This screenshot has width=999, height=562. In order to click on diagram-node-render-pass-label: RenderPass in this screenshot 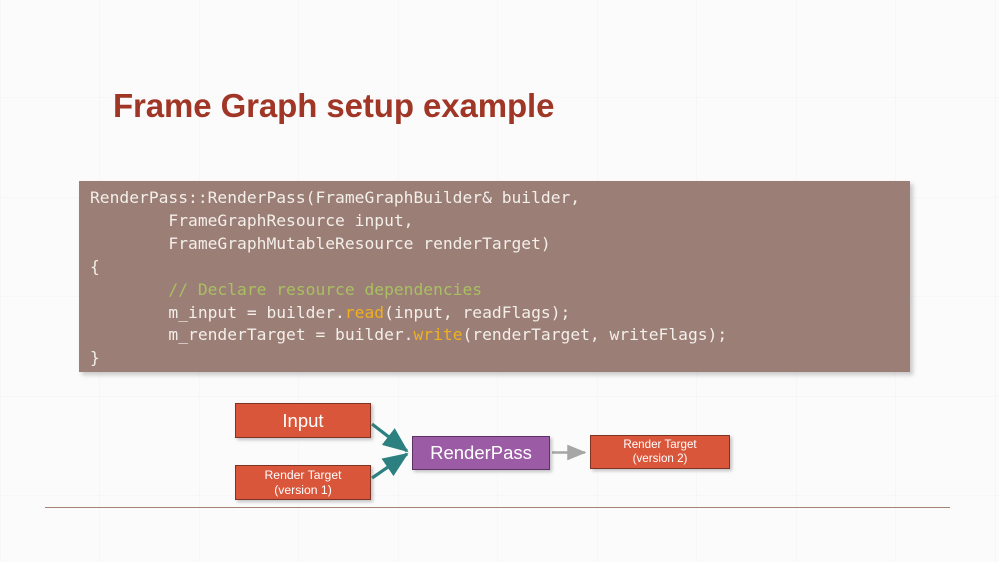, I will do `click(481, 453)`.